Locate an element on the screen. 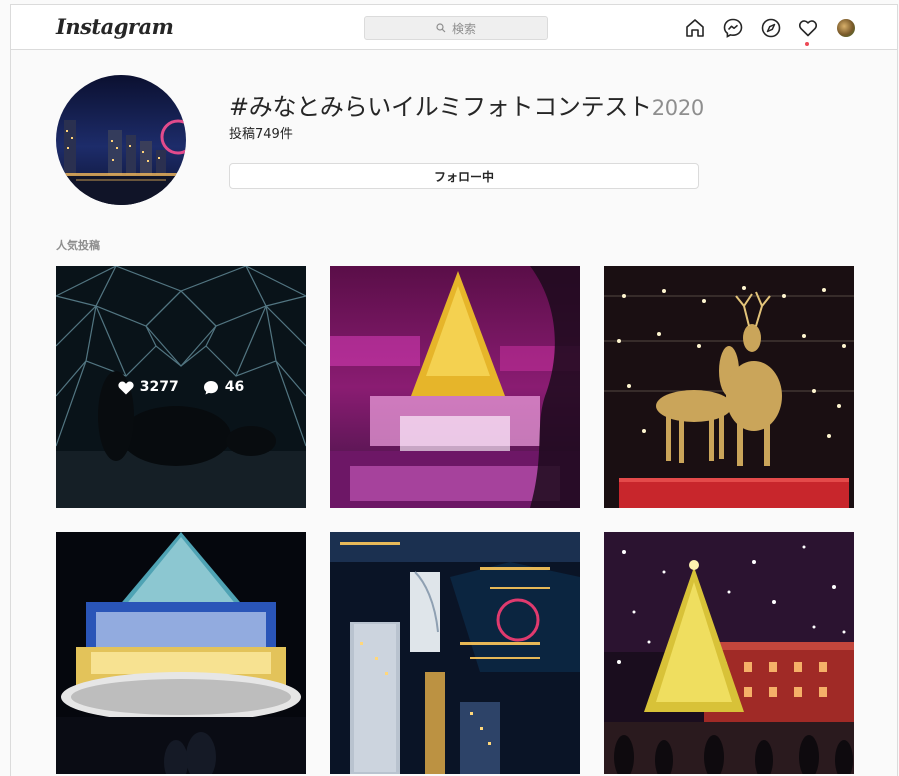  search-placeholder: 検索 is located at coordinates (463, 28).